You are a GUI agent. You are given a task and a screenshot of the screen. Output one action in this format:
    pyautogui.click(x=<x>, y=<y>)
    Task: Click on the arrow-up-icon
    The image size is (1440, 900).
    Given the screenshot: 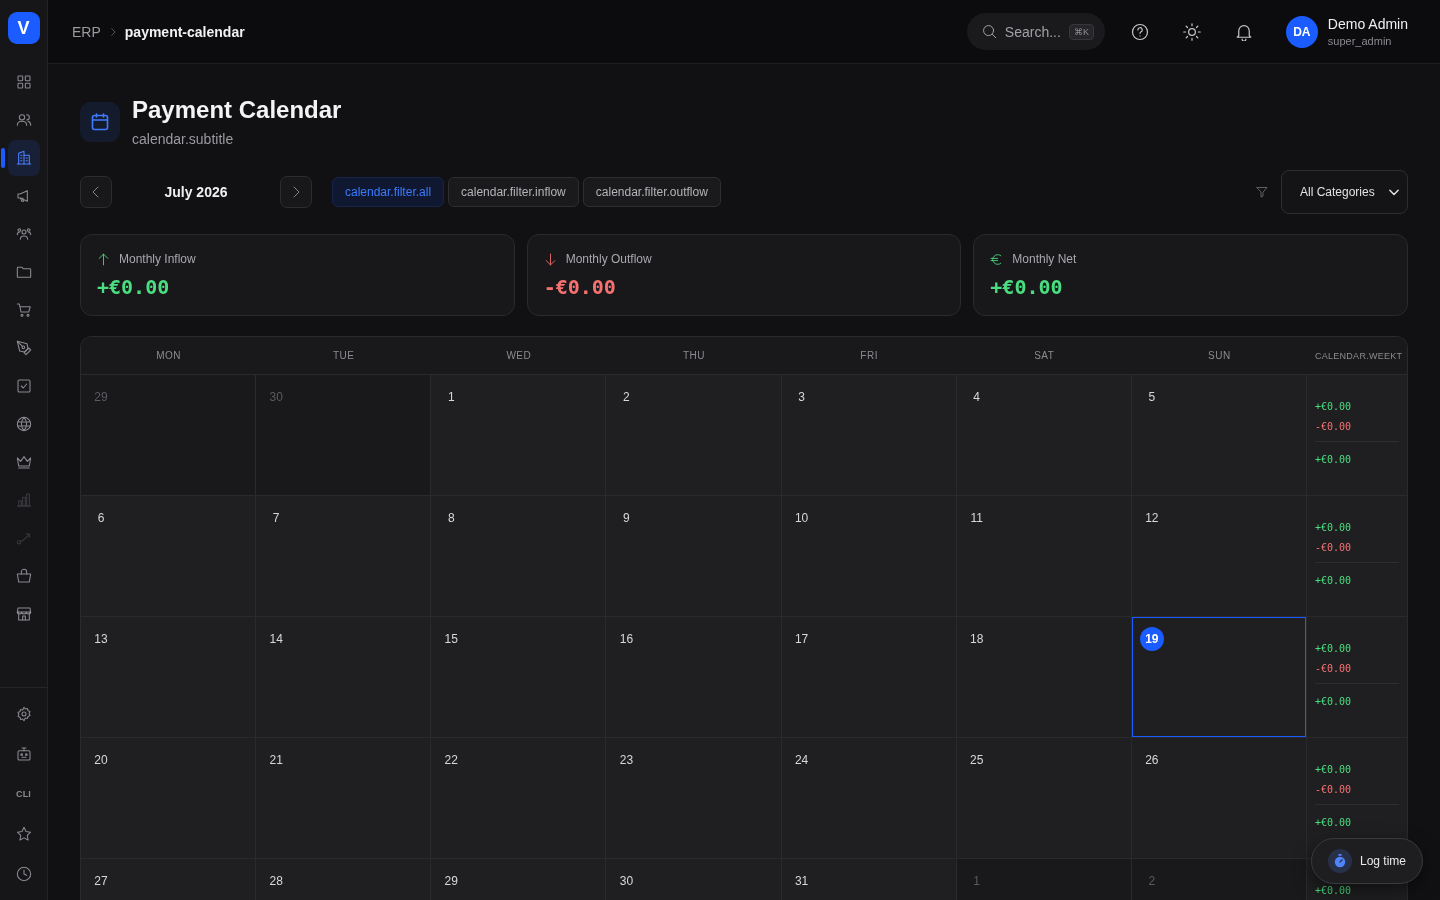 What is the action you would take?
    pyautogui.click(x=103, y=259)
    